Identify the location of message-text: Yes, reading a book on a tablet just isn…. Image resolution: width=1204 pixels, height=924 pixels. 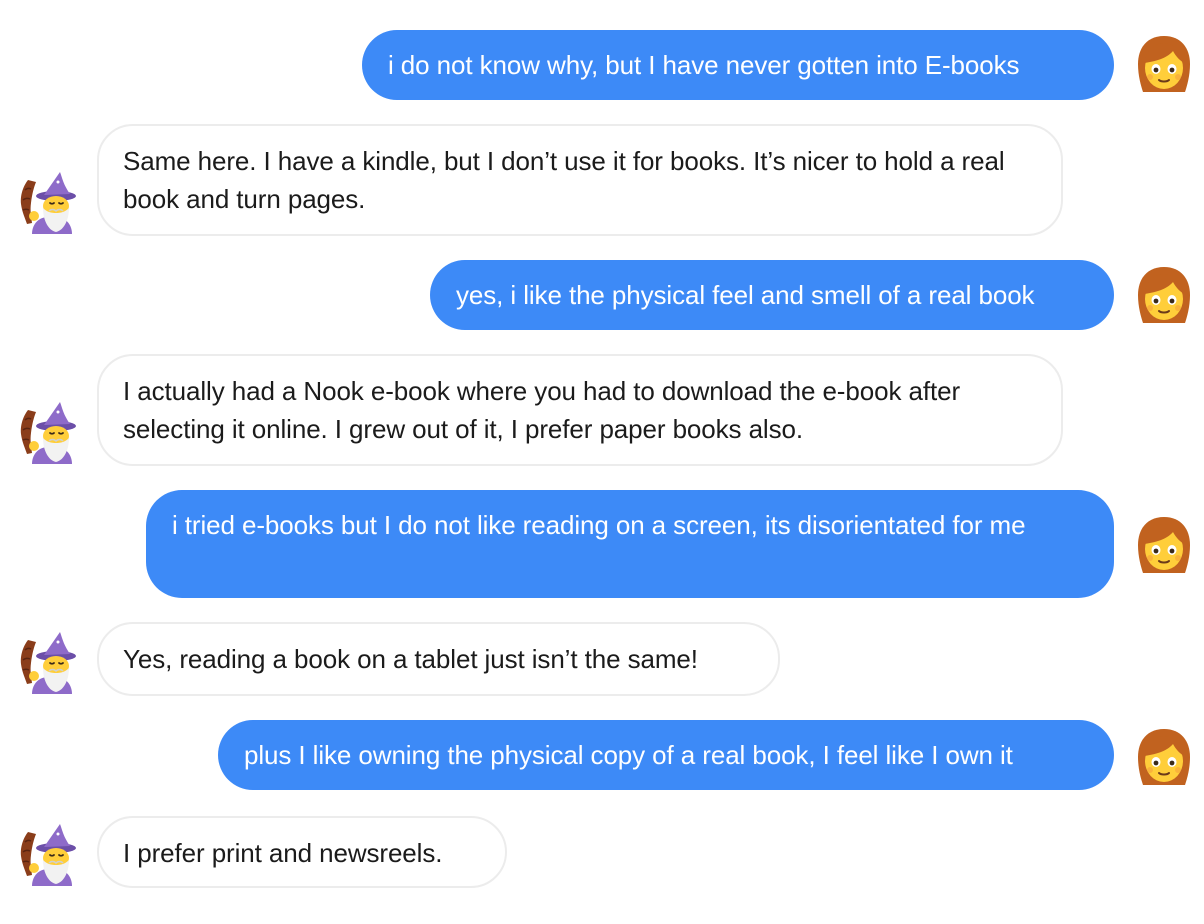
(410, 659).